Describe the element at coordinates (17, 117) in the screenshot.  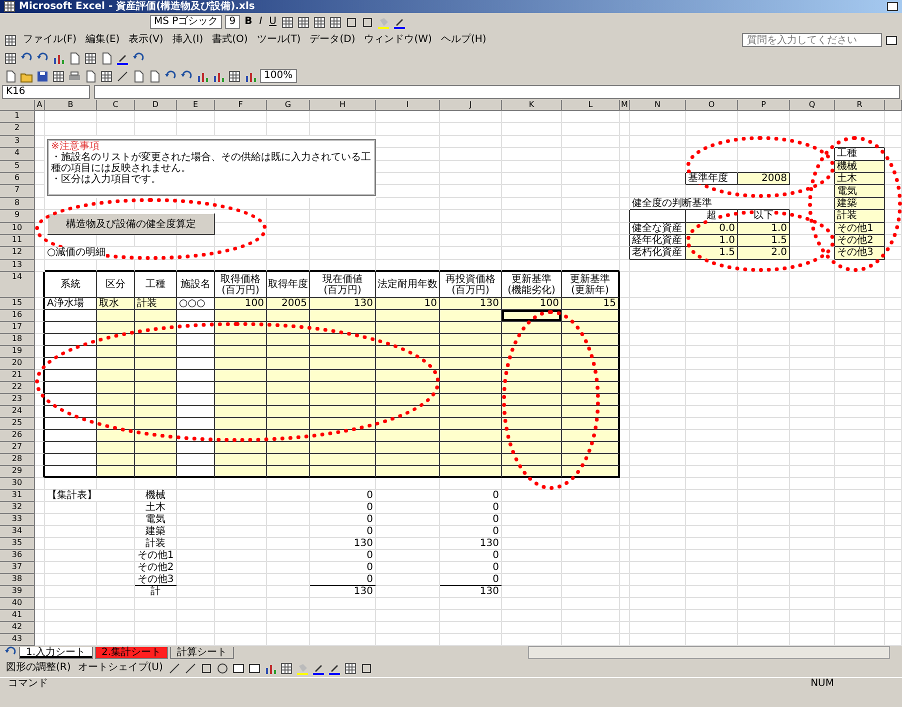
I see `row-header: 1` at that location.